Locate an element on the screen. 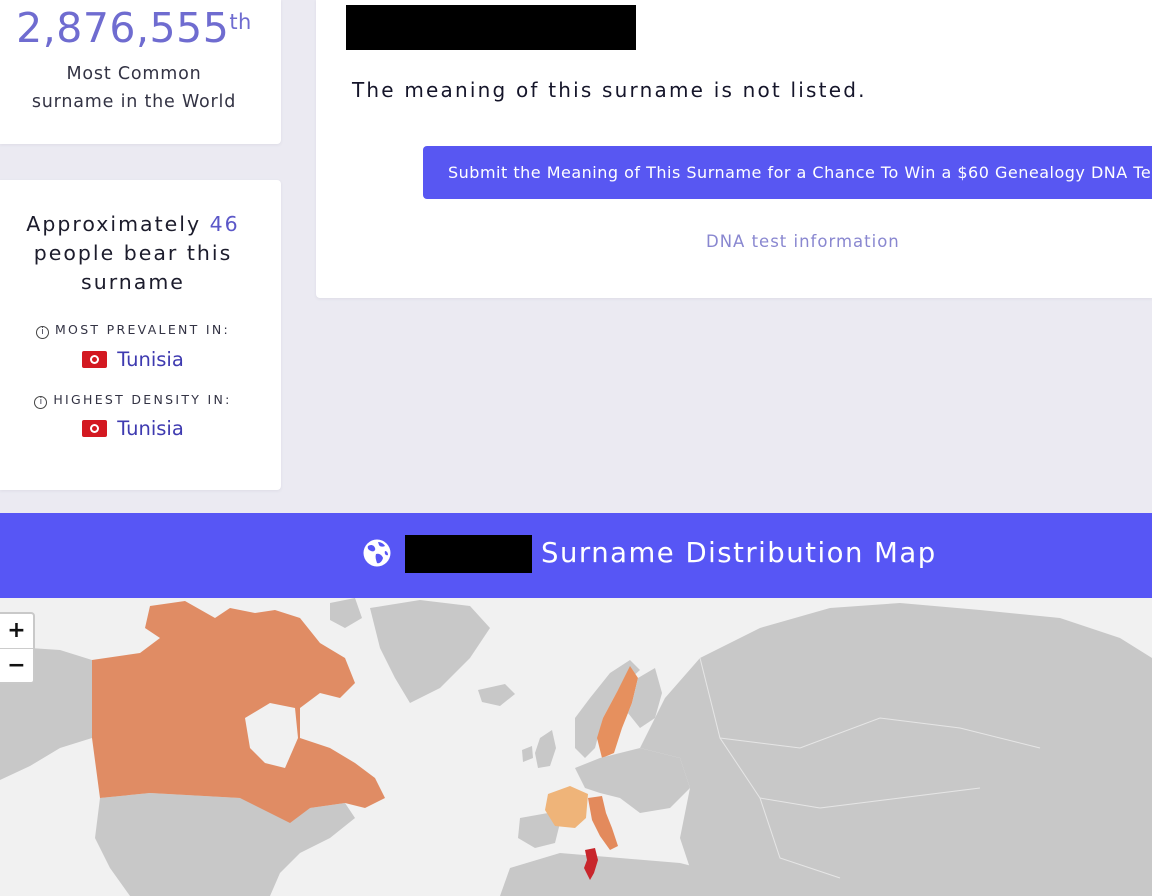 The width and height of the screenshot is (1152, 896). globe-icon is located at coordinates (377, 553).